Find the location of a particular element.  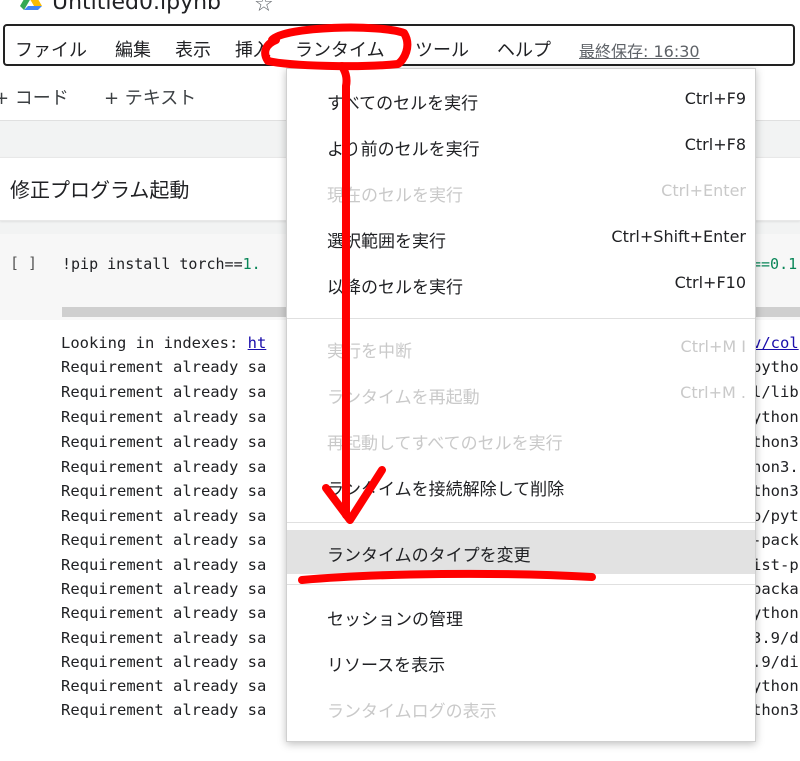

output-line-text-right: l/lib is located at coordinates (775, 392).